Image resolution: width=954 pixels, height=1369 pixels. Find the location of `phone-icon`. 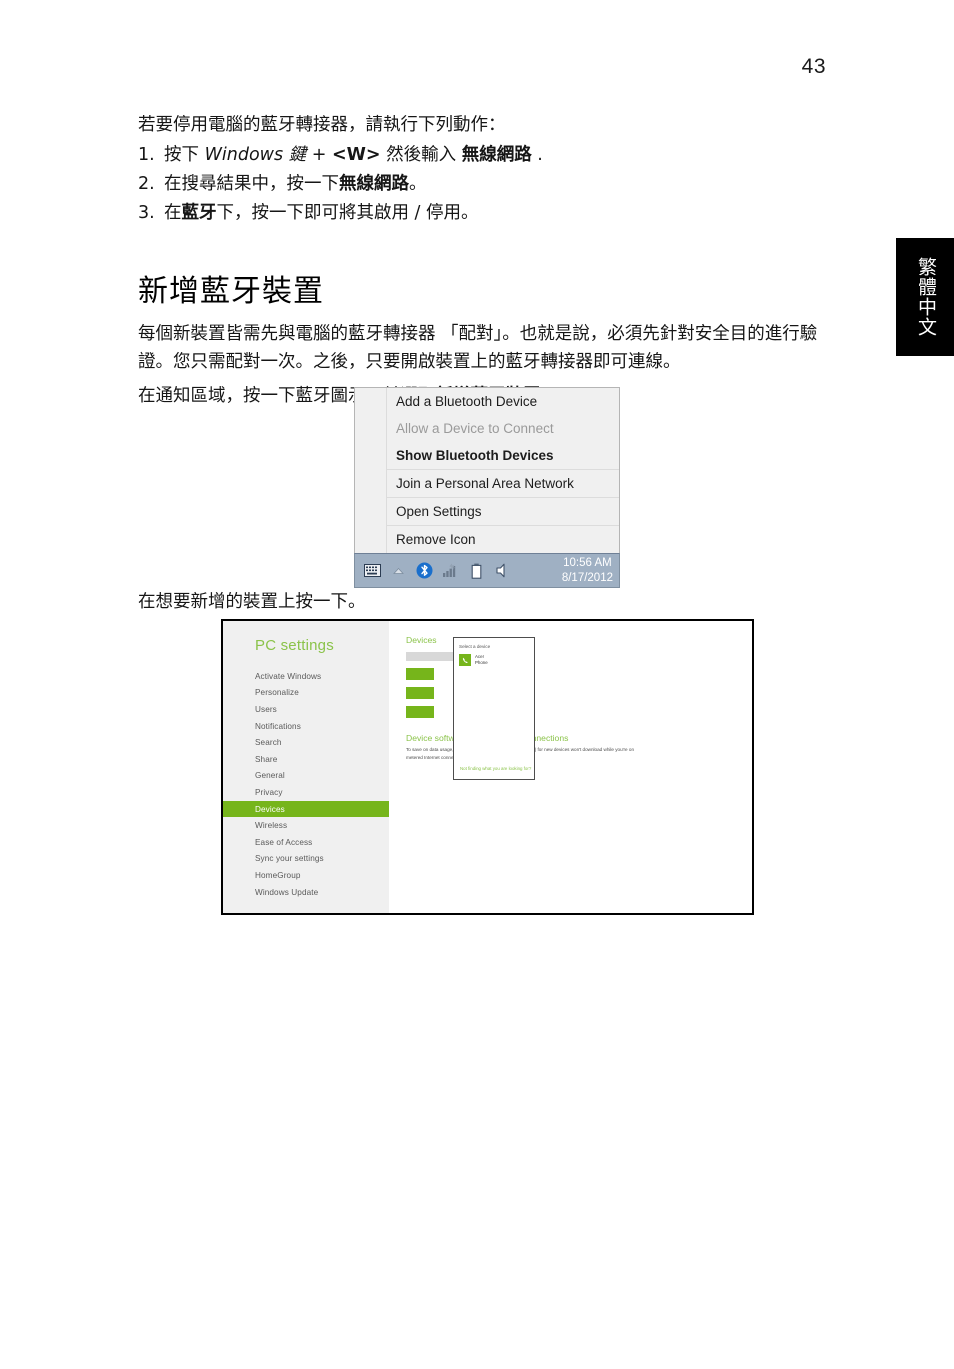

phone-icon is located at coordinates (465, 660).